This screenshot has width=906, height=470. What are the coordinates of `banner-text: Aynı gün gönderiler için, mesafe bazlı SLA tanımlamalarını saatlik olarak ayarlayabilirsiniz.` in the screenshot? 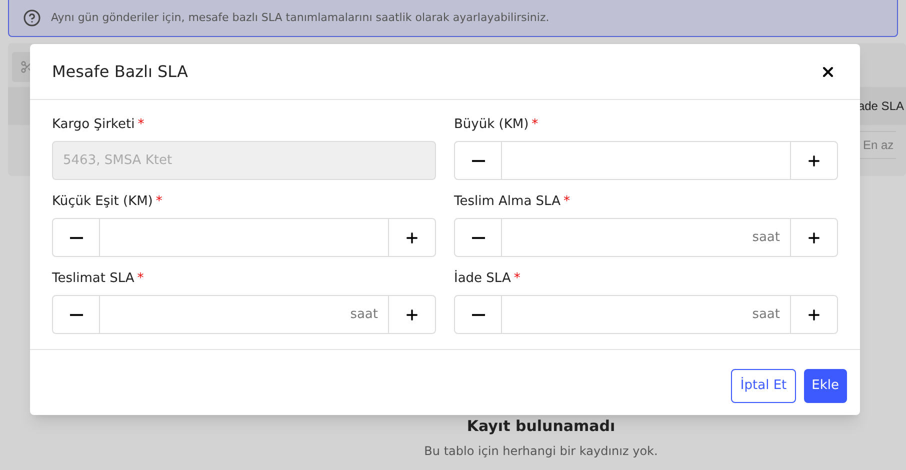 It's located at (300, 18).